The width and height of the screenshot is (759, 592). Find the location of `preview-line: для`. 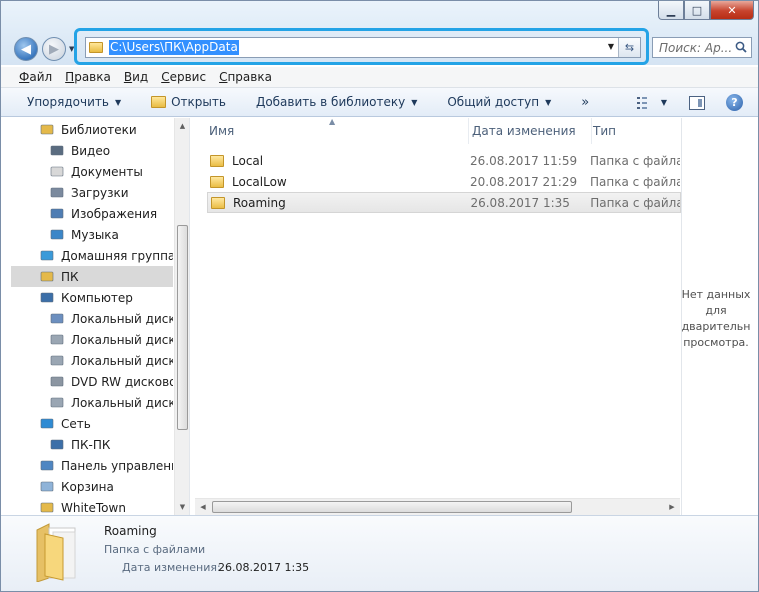

preview-line: для is located at coordinates (716, 310).